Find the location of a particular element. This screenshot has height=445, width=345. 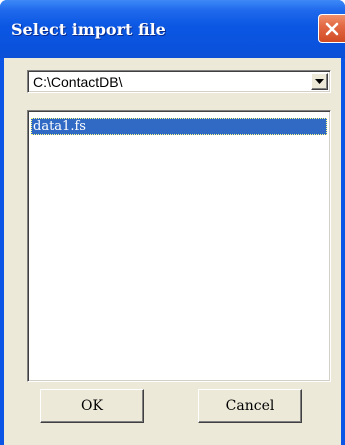

dialog-title: Select import file is located at coordinates (88, 29).